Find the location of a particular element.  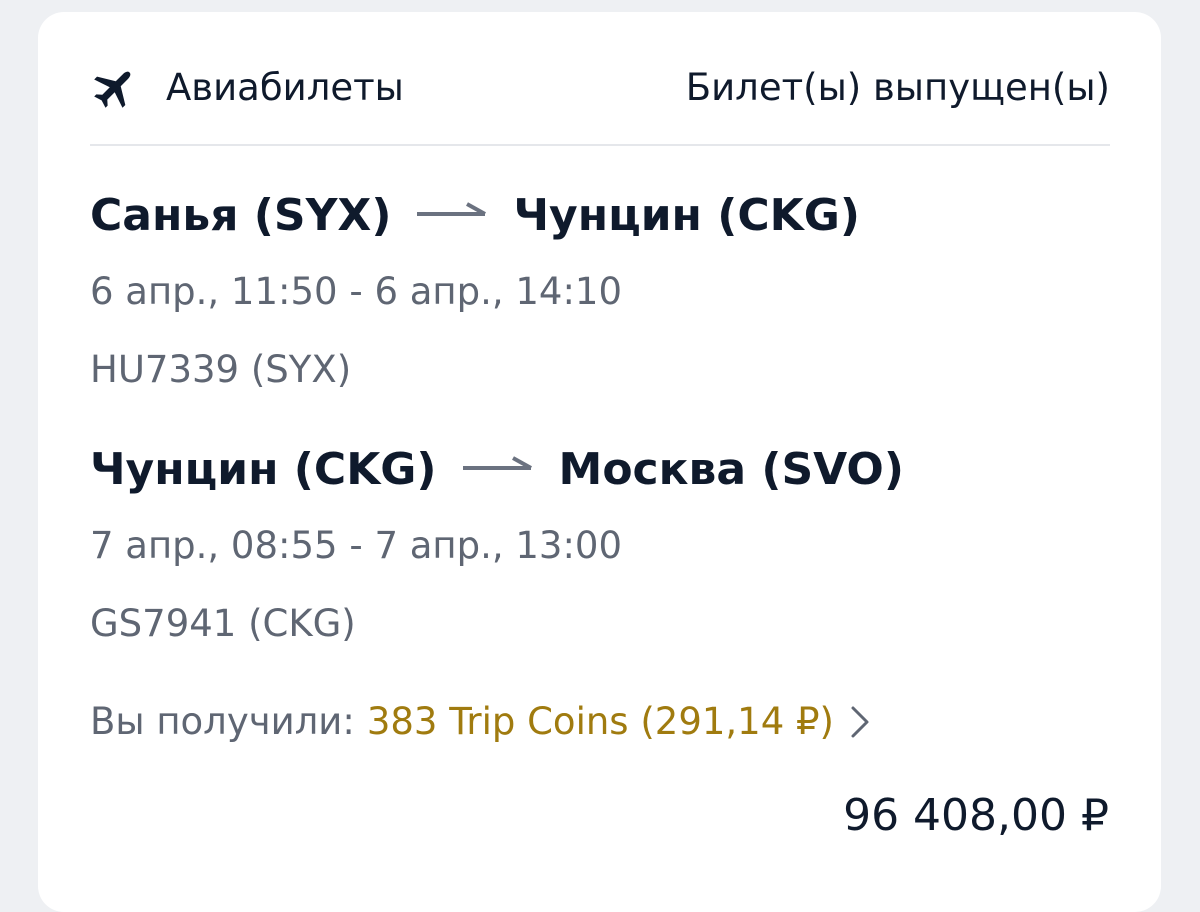

flight-times: 7 апр., 08:55 - 7 апр., 13:00 is located at coordinates (356, 545).